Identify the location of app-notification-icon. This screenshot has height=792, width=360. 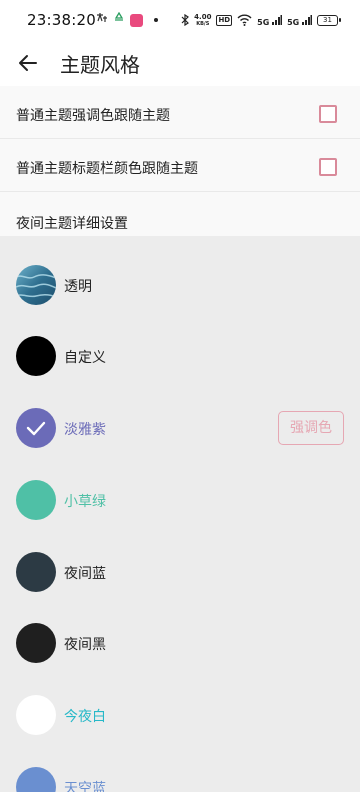
(136, 20).